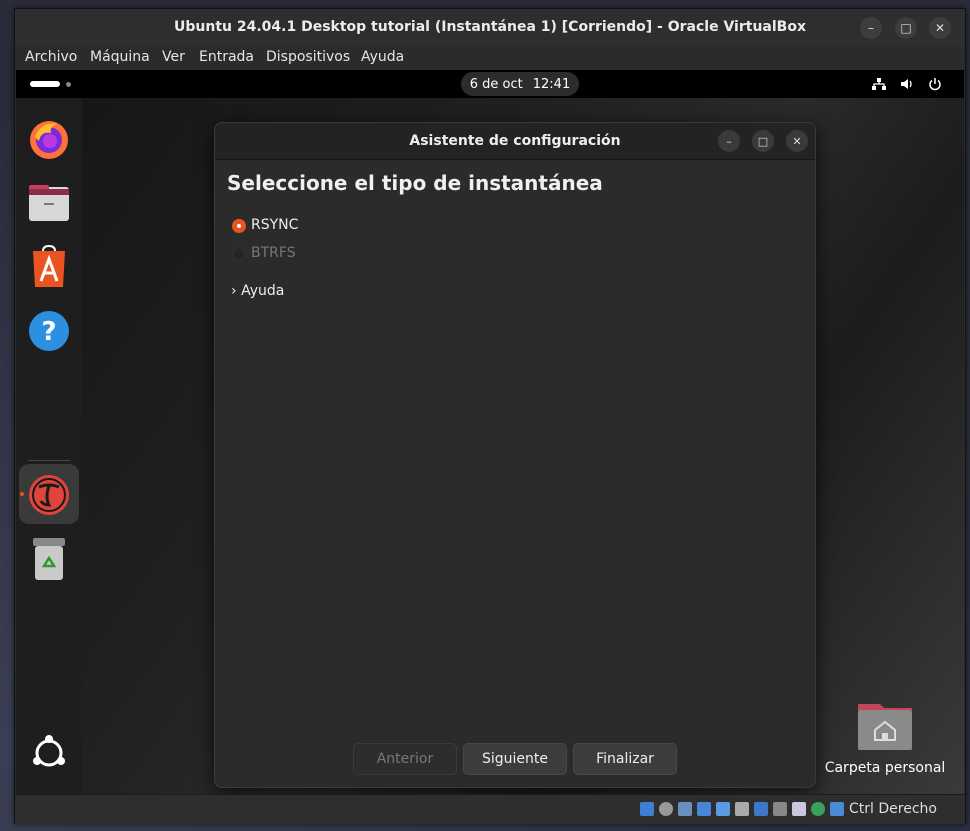 This screenshot has height=831, width=970. I want to click on time-label: 12:41, so click(551, 84).